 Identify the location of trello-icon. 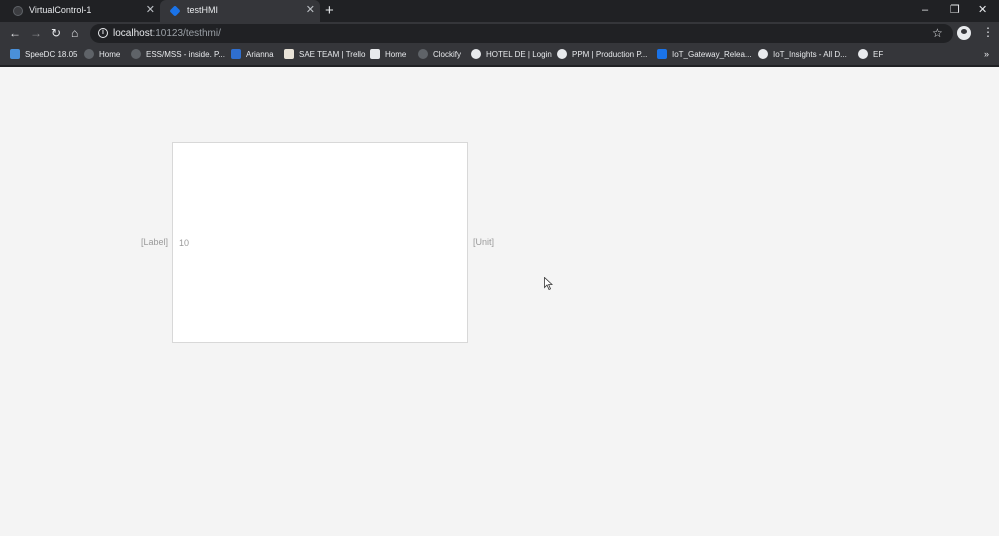
(289, 54).